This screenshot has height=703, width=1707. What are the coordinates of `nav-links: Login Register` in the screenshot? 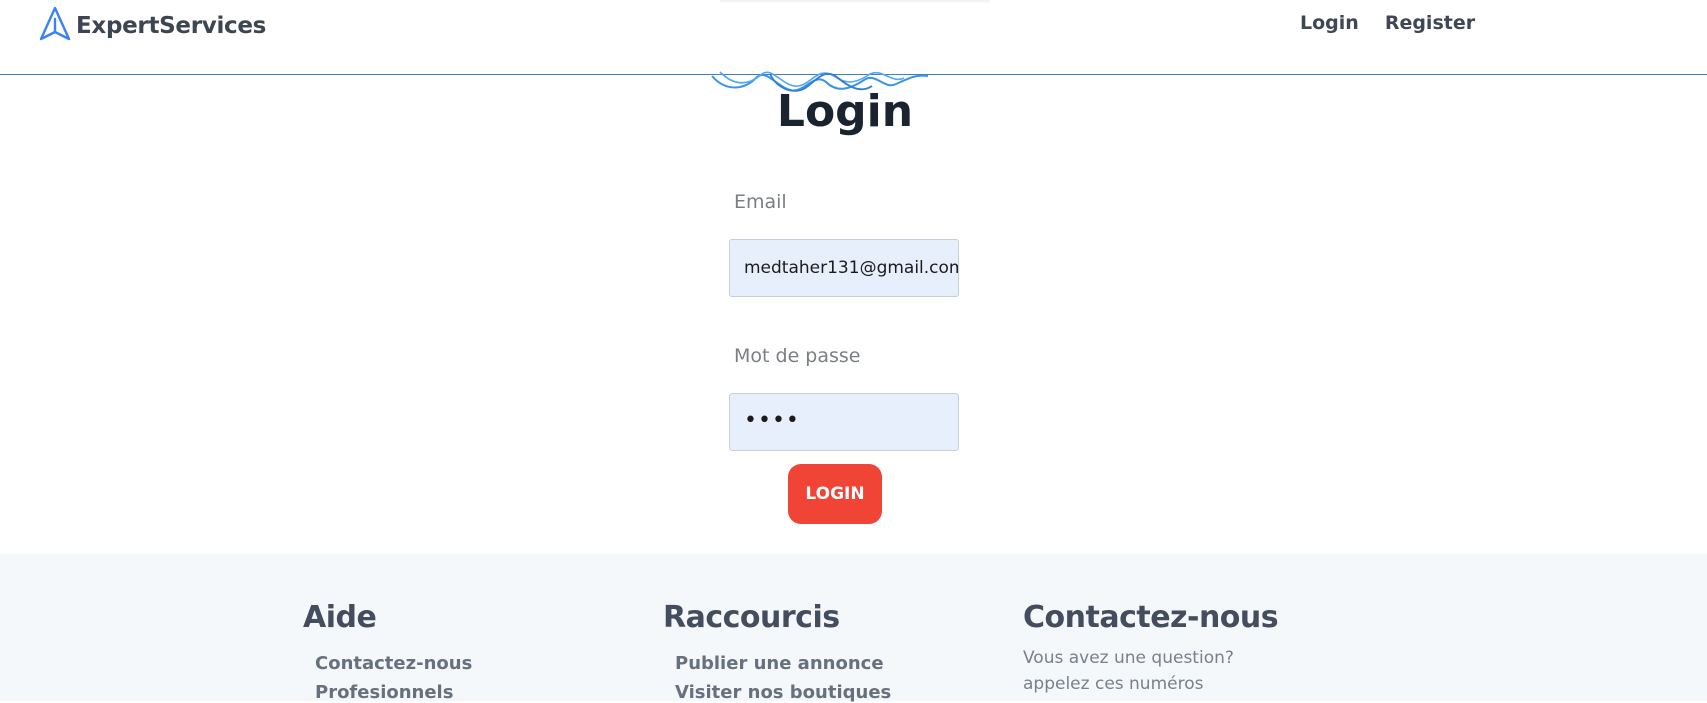 It's located at (1387, 23).